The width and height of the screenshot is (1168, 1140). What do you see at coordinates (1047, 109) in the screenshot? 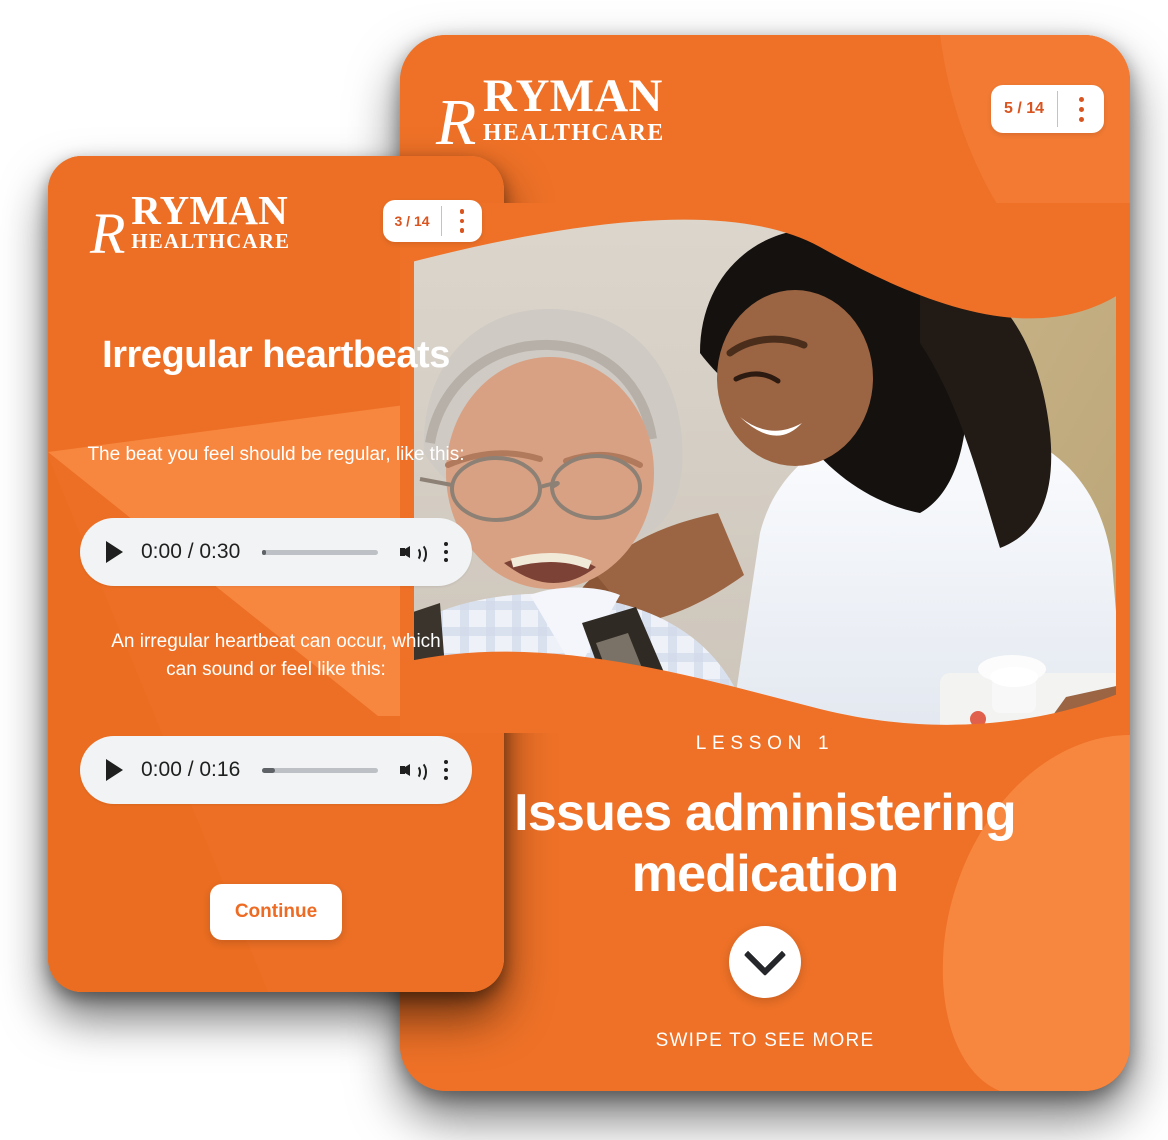
I see `page-counter-pill: 5 / 14` at bounding box center [1047, 109].